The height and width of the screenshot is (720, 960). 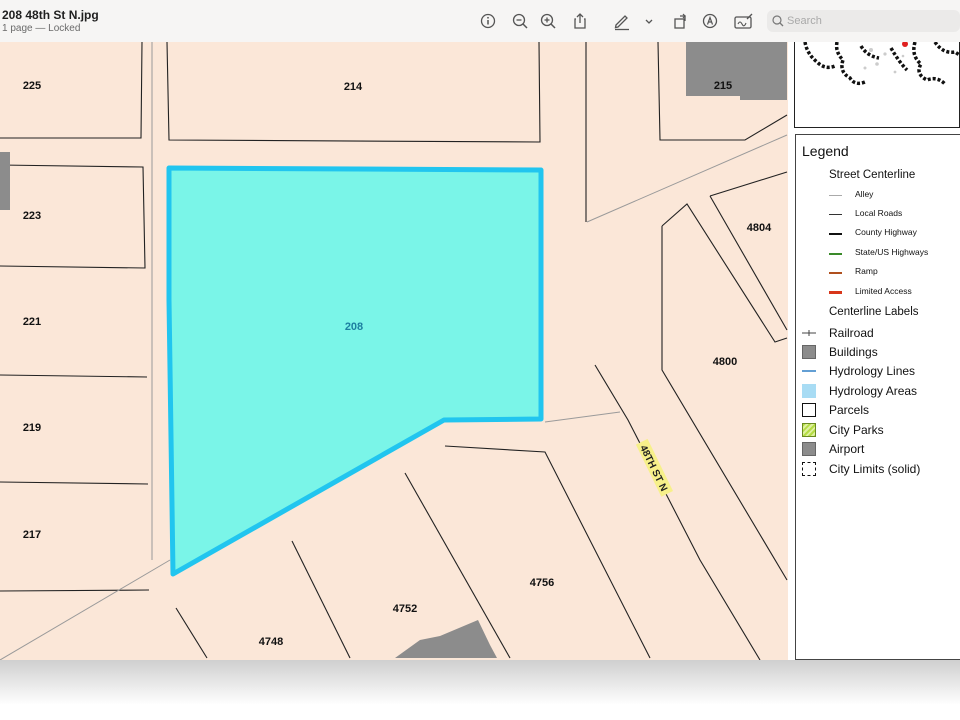 What do you see at coordinates (892, 252) in the screenshot?
I see `legend-label-state-highways: State/US Highways` at bounding box center [892, 252].